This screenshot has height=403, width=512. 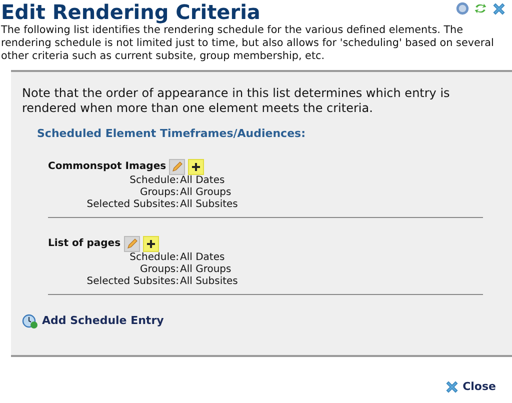 I want to click on dialog-title: Edit Rendering Criteria, so click(x=130, y=12).